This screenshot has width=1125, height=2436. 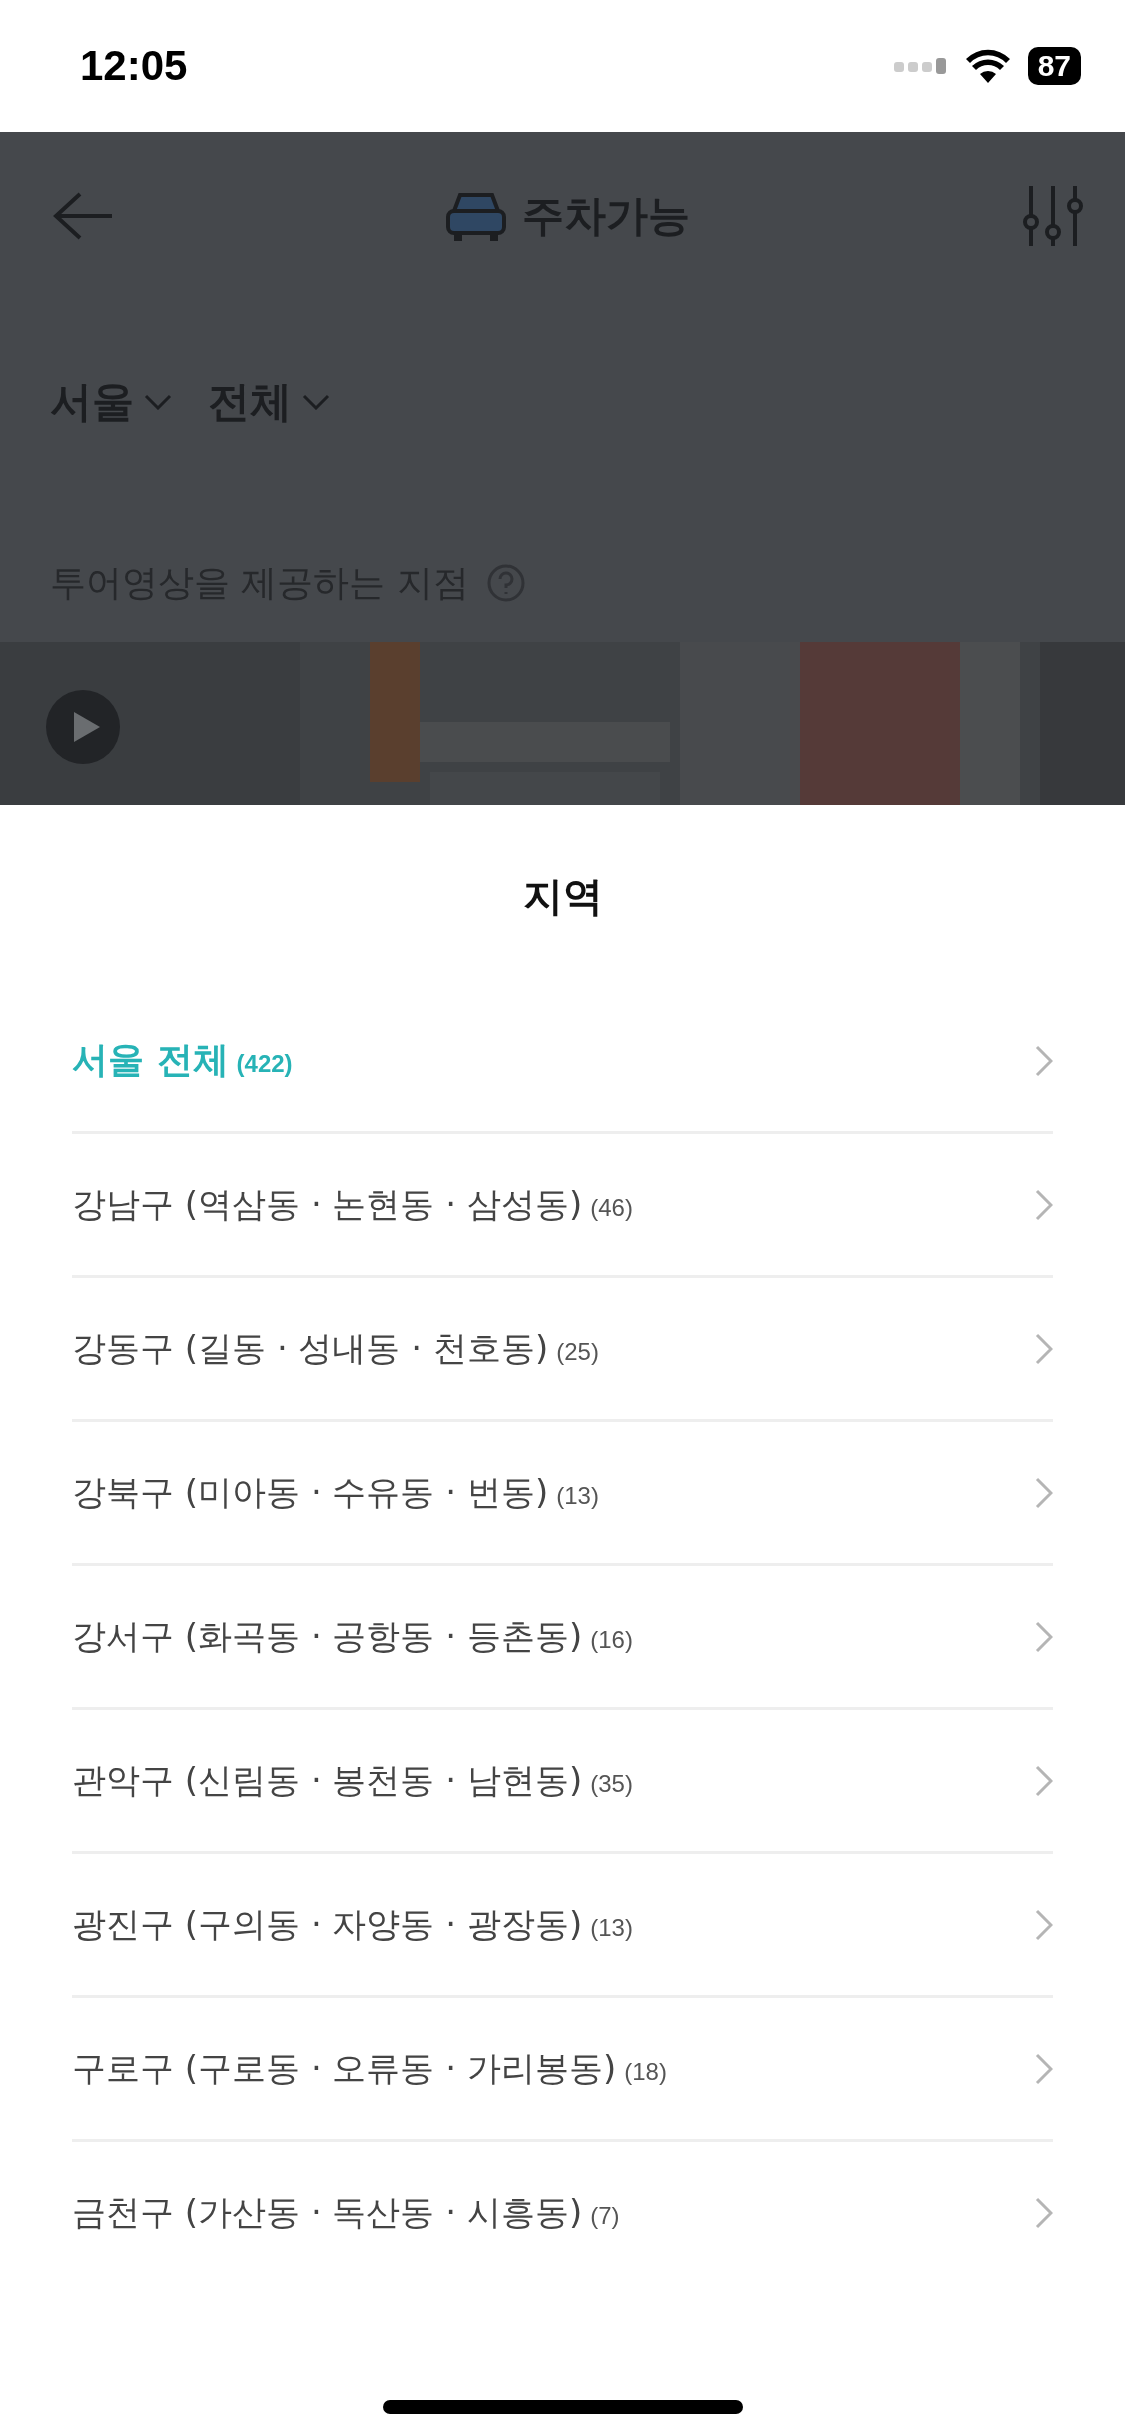 What do you see at coordinates (562, 1350) in the screenshot?
I see `region-list-item: 강동구 (길동 · 성내동 · 천호동) (25)` at bounding box center [562, 1350].